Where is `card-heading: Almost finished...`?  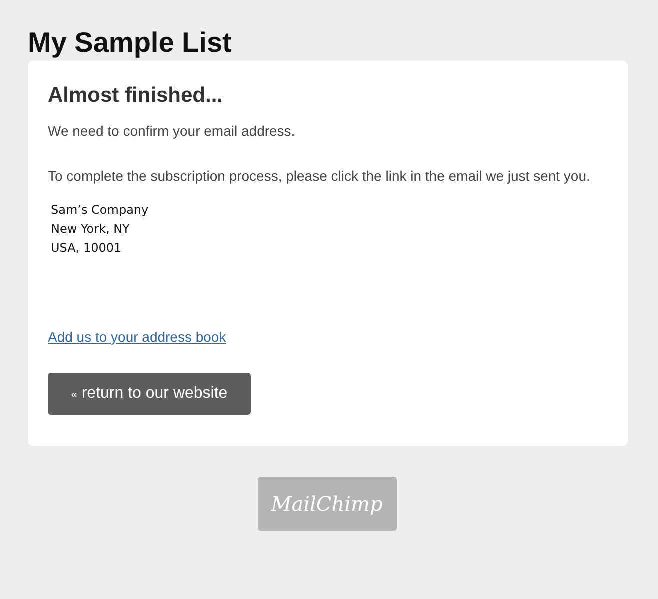
card-heading: Almost finished... is located at coordinates (136, 96).